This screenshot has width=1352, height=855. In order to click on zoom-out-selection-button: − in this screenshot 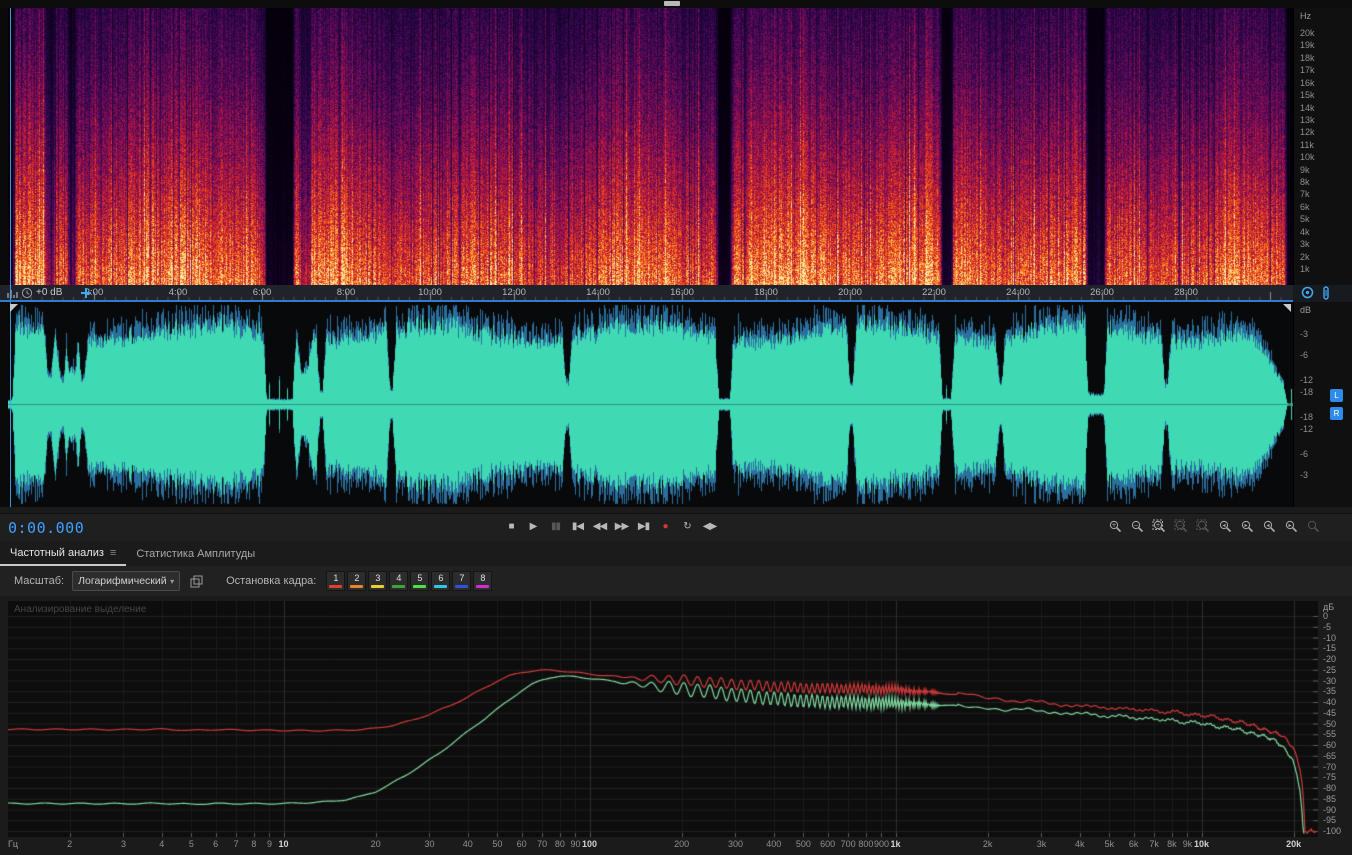, I will do `click(1181, 526)`.